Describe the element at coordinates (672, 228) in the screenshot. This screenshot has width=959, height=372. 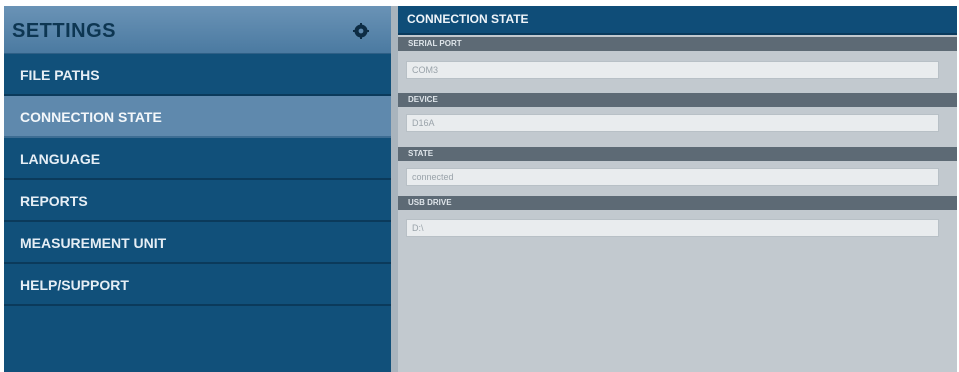
I see `usb-drive-field` at that location.